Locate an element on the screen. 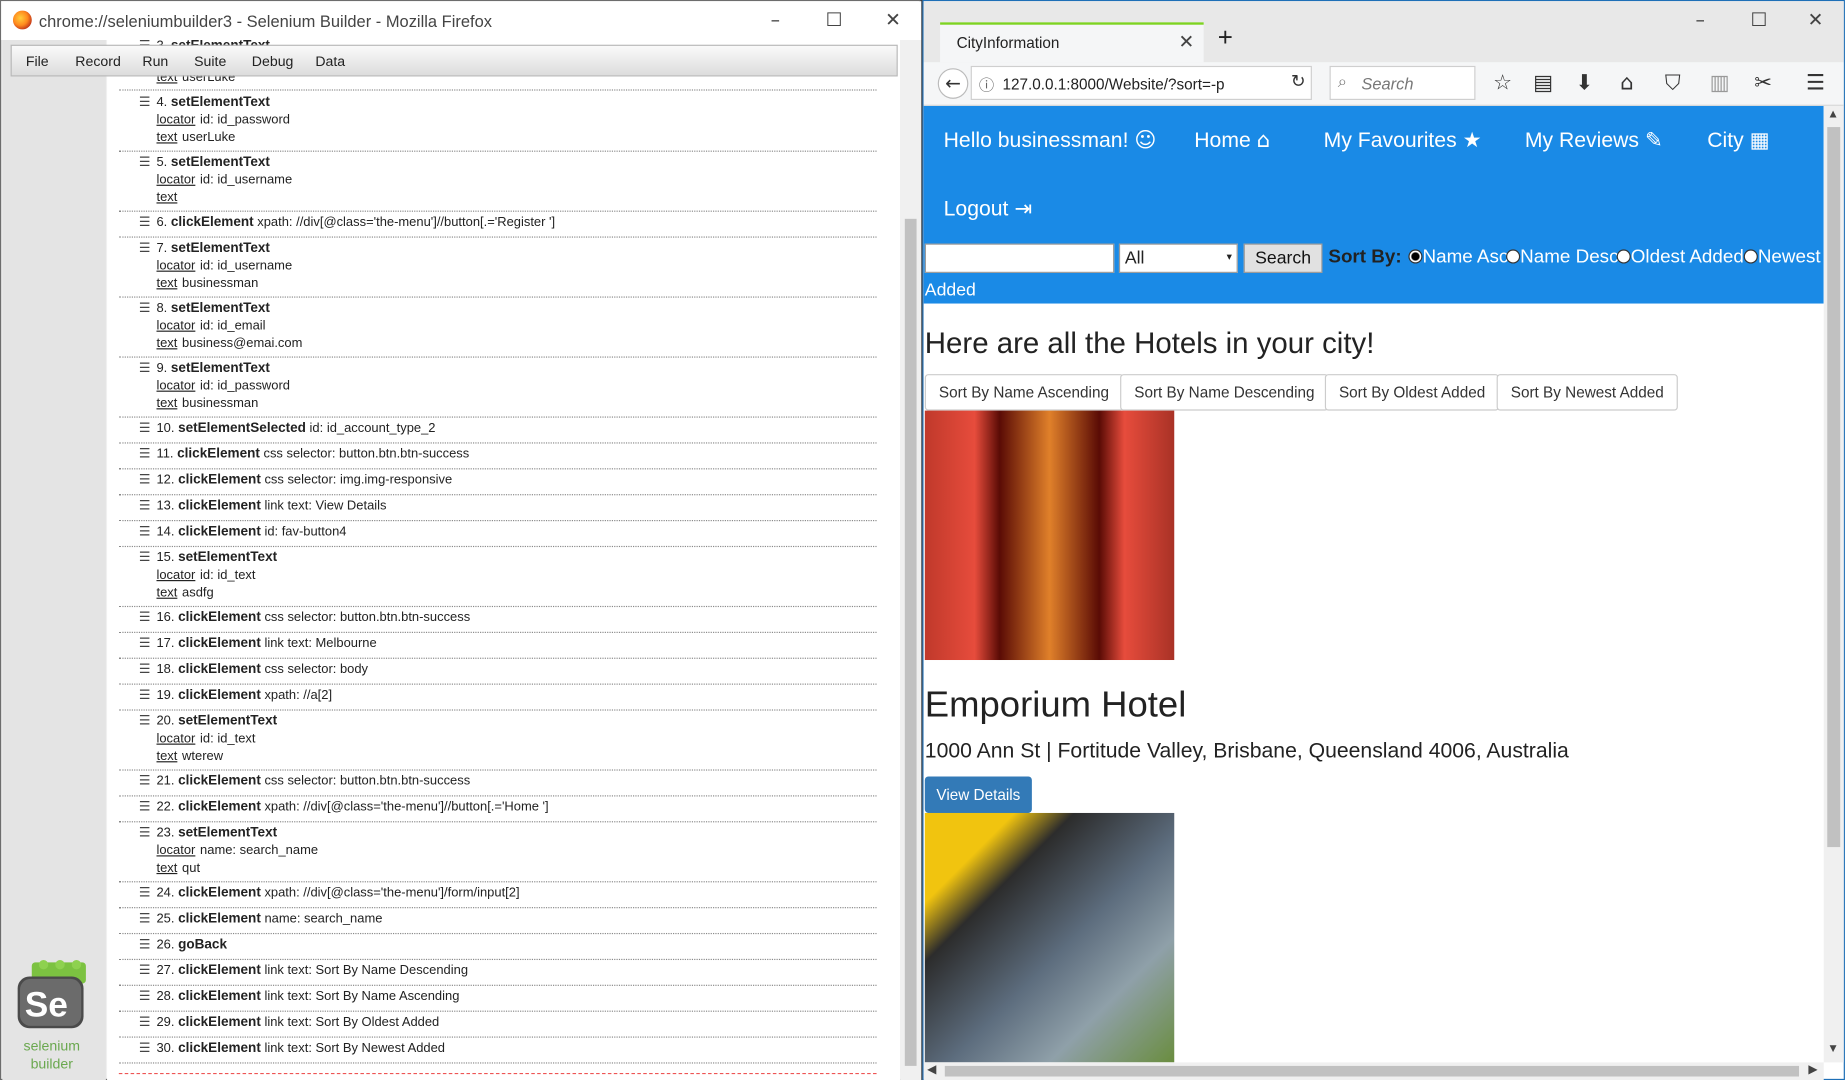 The image size is (1845, 1080). search-name-input is located at coordinates (1019, 258).